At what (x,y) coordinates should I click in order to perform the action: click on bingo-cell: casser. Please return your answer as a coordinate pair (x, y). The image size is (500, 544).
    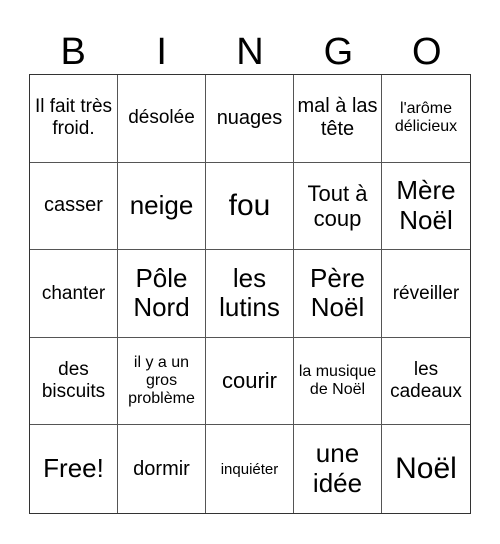
    Looking at the image, I should click on (74, 206).